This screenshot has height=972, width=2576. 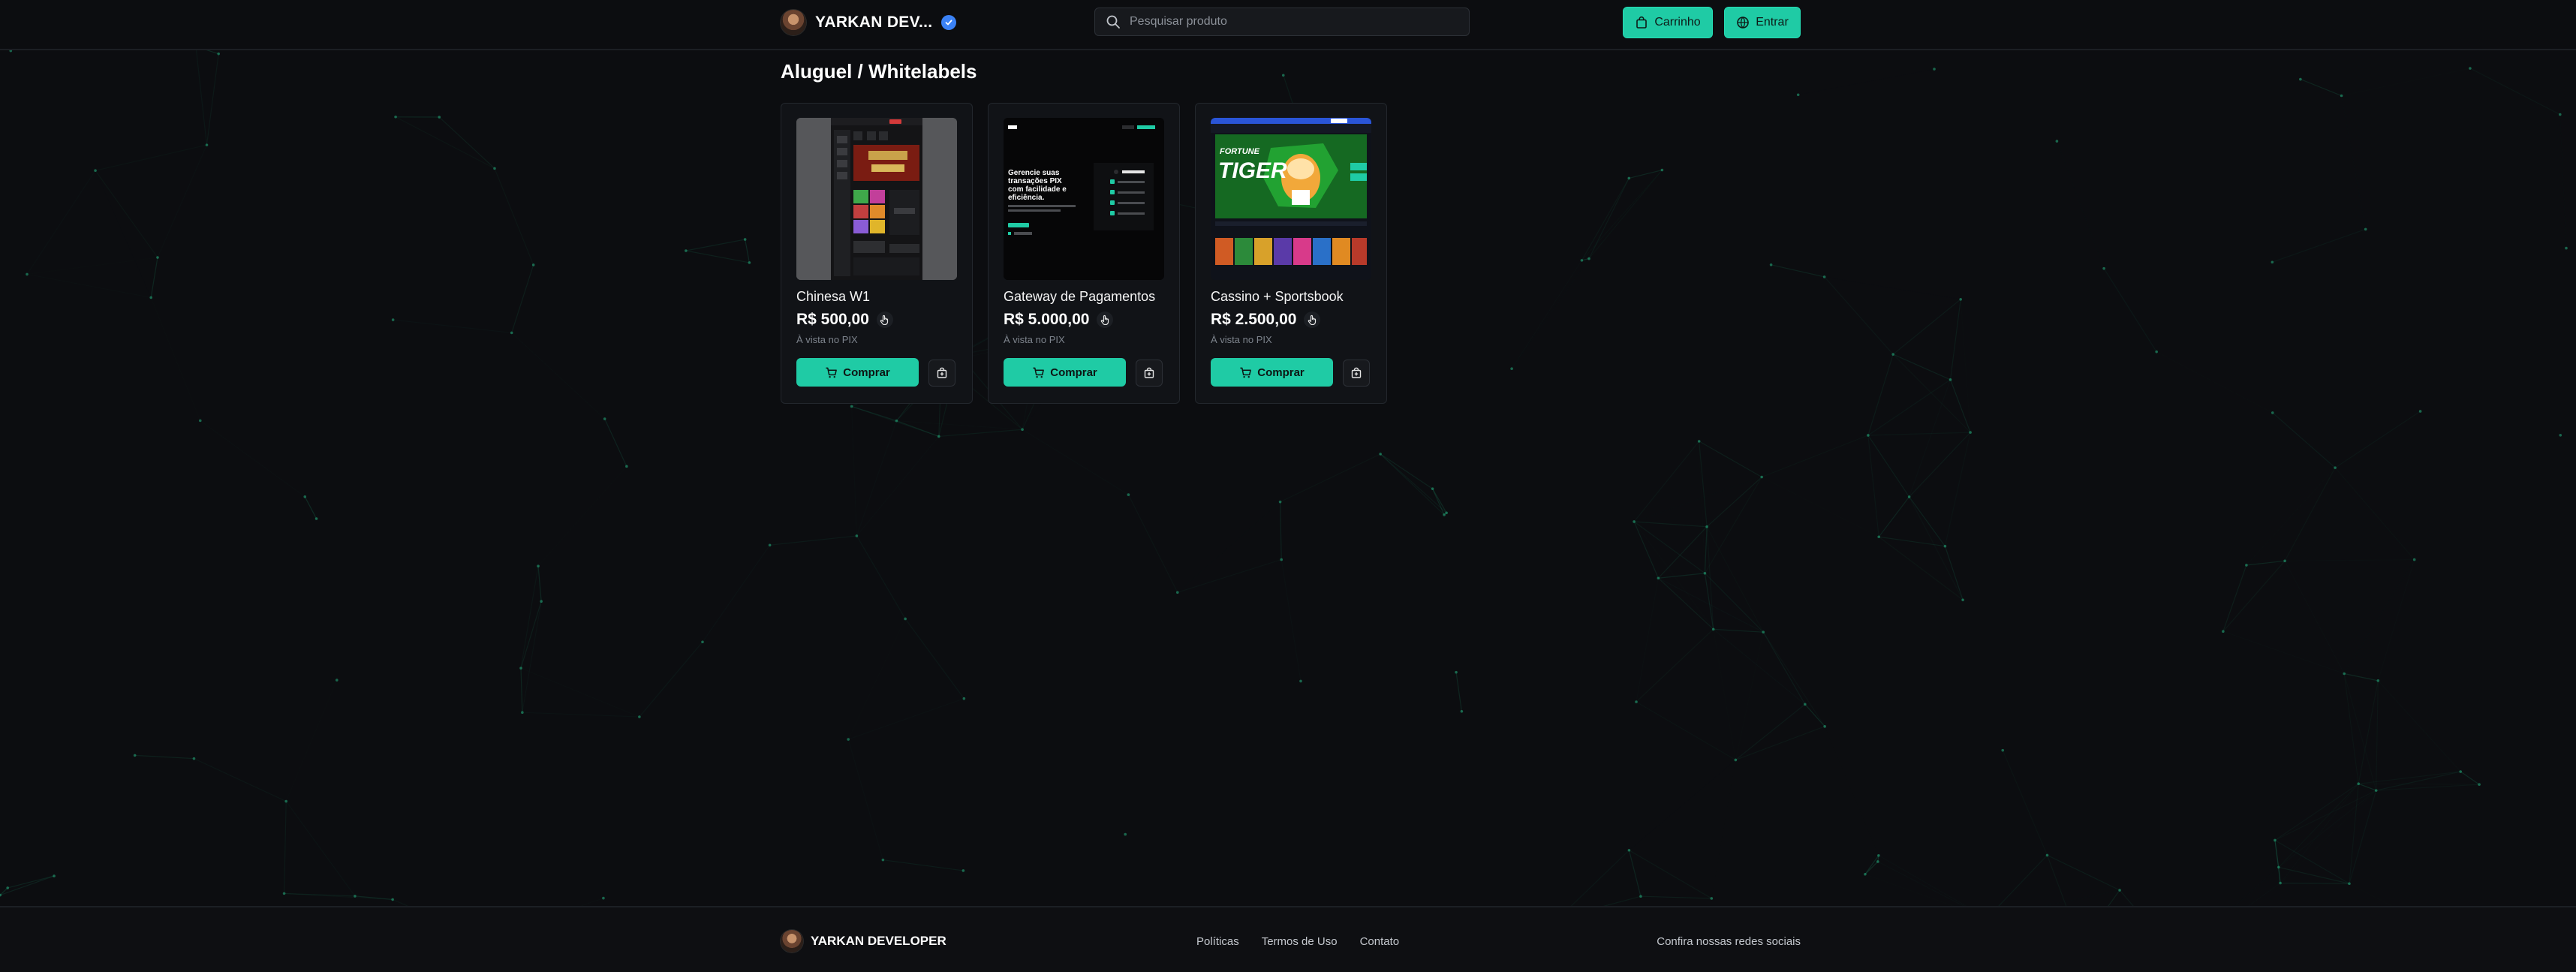 What do you see at coordinates (1047, 319) in the screenshot?
I see `product-price: R$ 5.000,00` at bounding box center [1047, 319].